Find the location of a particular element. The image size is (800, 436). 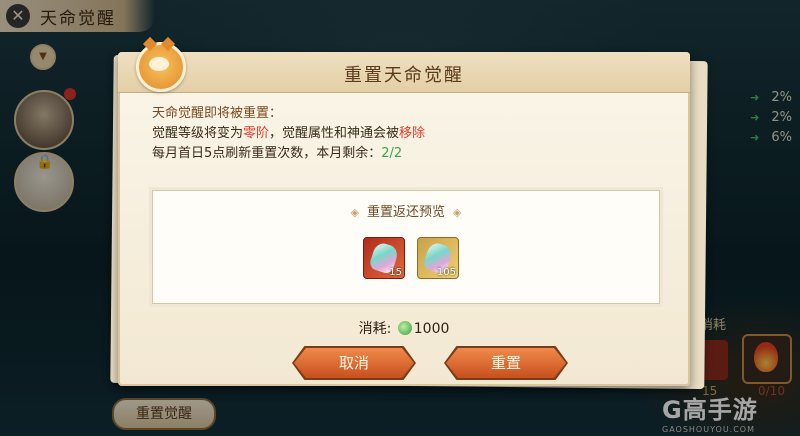

item-count: 105 is located at coordinates (446, 272).